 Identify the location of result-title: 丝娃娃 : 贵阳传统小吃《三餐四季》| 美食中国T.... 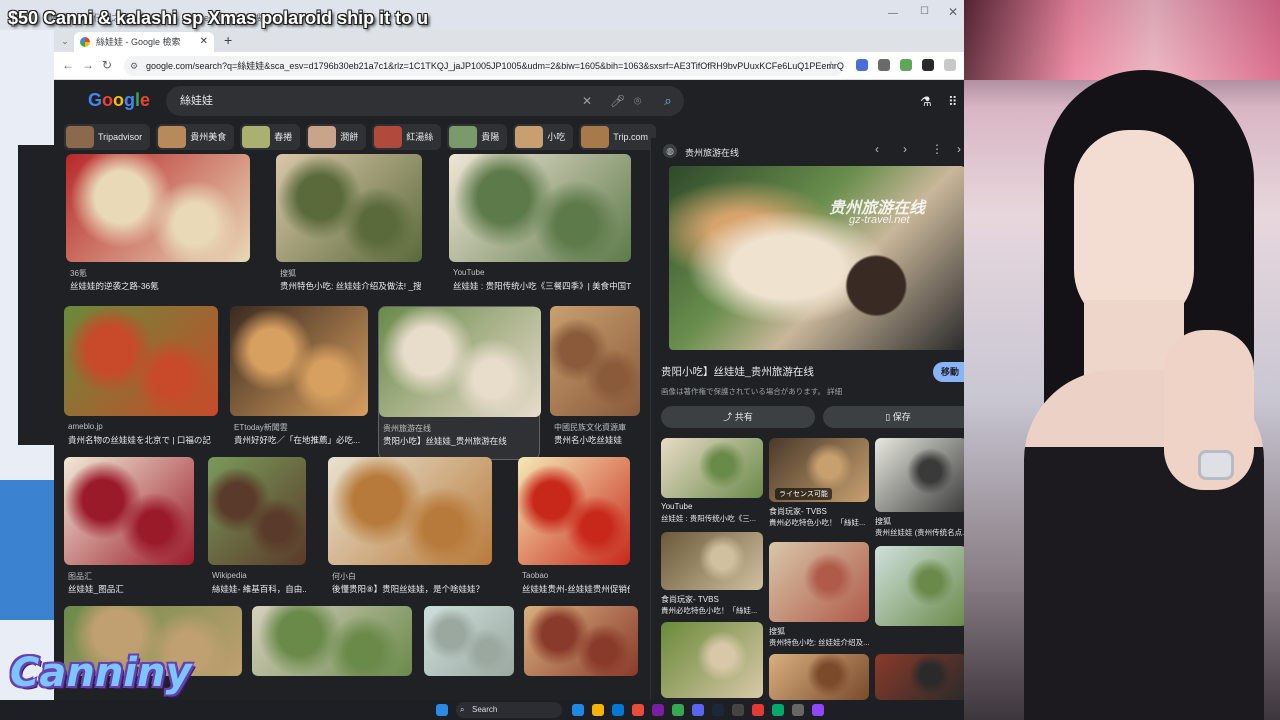
(542, 286).